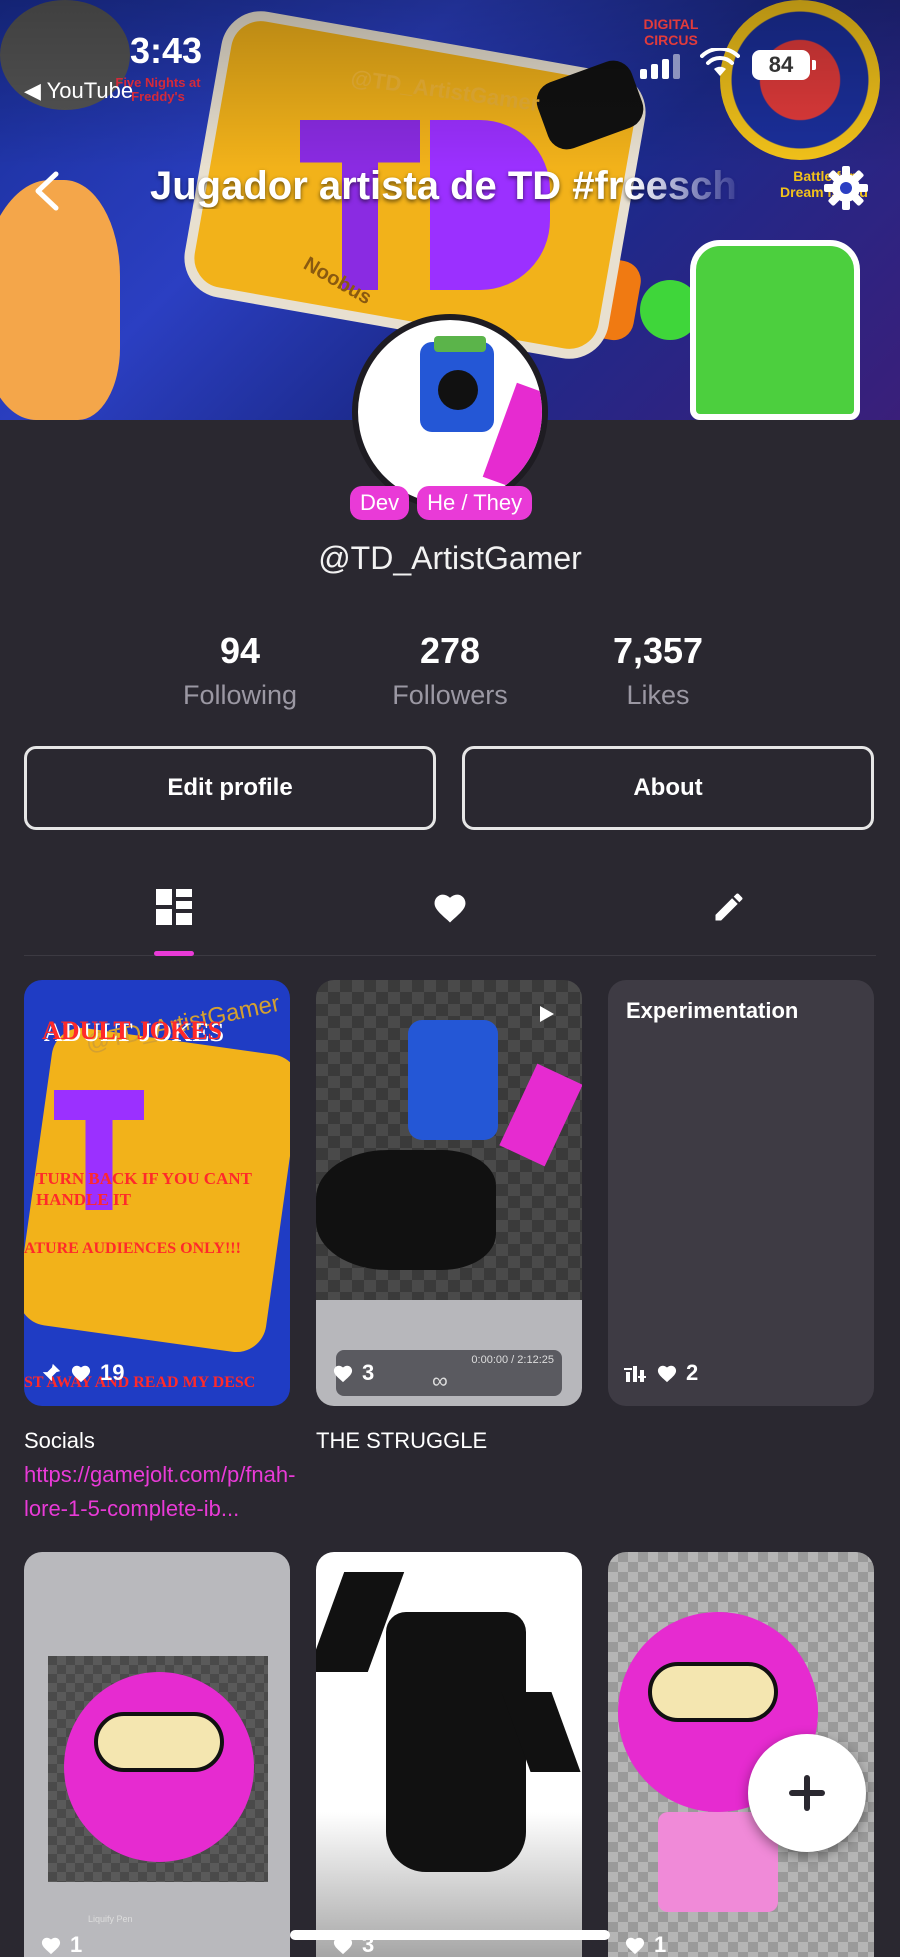 This screenshot has height=1957, width=900. What do you see at coordinates (635, 1374) in the screenshot?
I see `chart-icon` at bounding box center [635, 1374].